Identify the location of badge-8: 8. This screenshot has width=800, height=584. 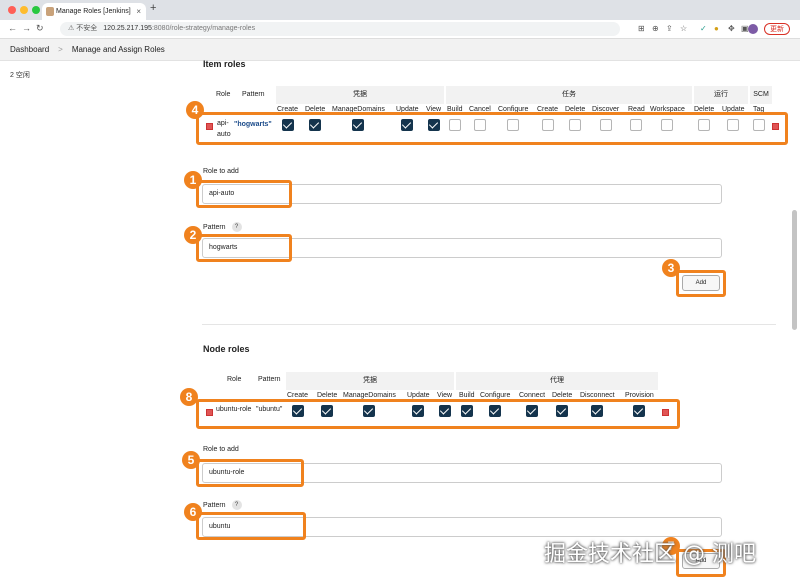
(189, 397).